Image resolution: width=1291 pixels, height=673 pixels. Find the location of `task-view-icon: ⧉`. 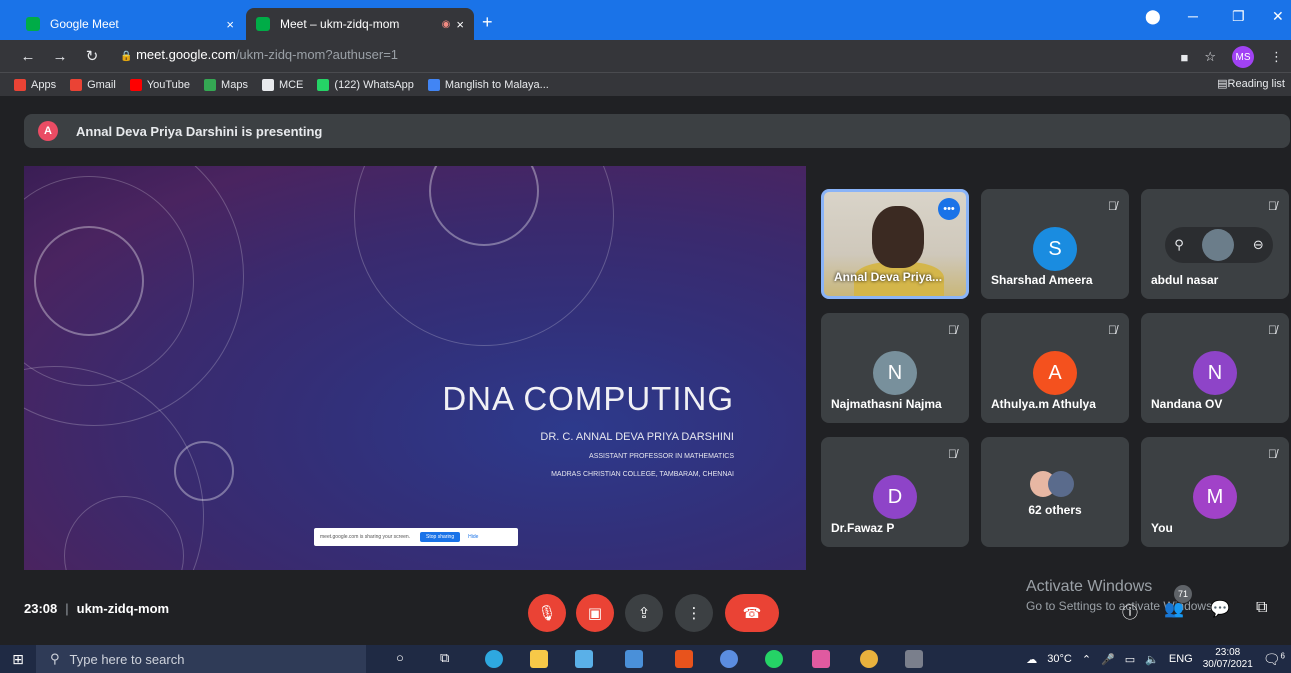

task-view-icon: ⧉ is located at coordinates (444, 658).